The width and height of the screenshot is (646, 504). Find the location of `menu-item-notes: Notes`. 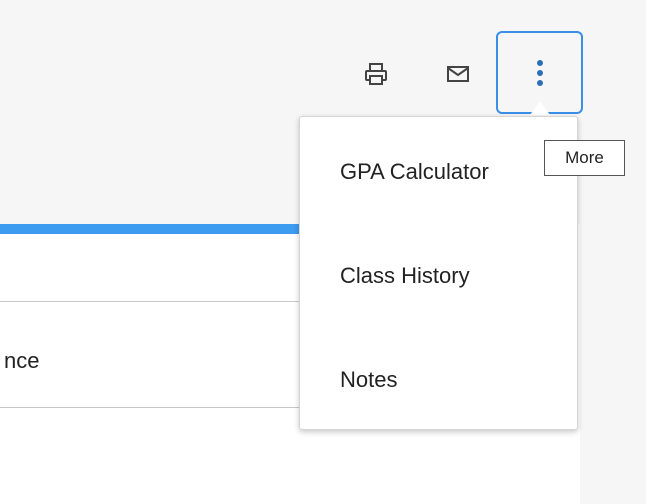

menu-item-notes: Notes is located at coordinates (438, 380).